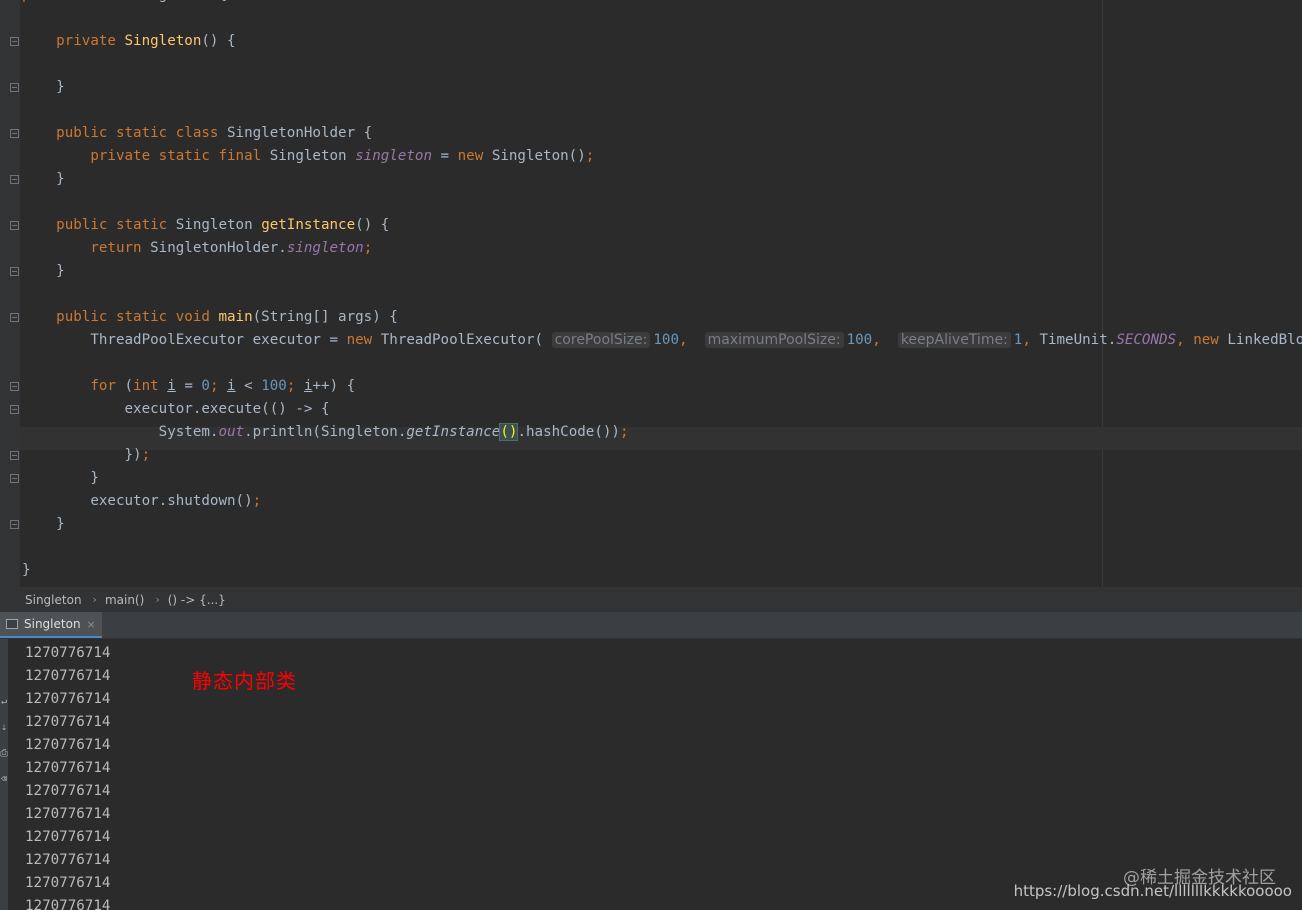  What do you see at coordinates (4, 780) in the screenshot?
I see `clear-icon: ⌫` at bounding box center [4, 780].